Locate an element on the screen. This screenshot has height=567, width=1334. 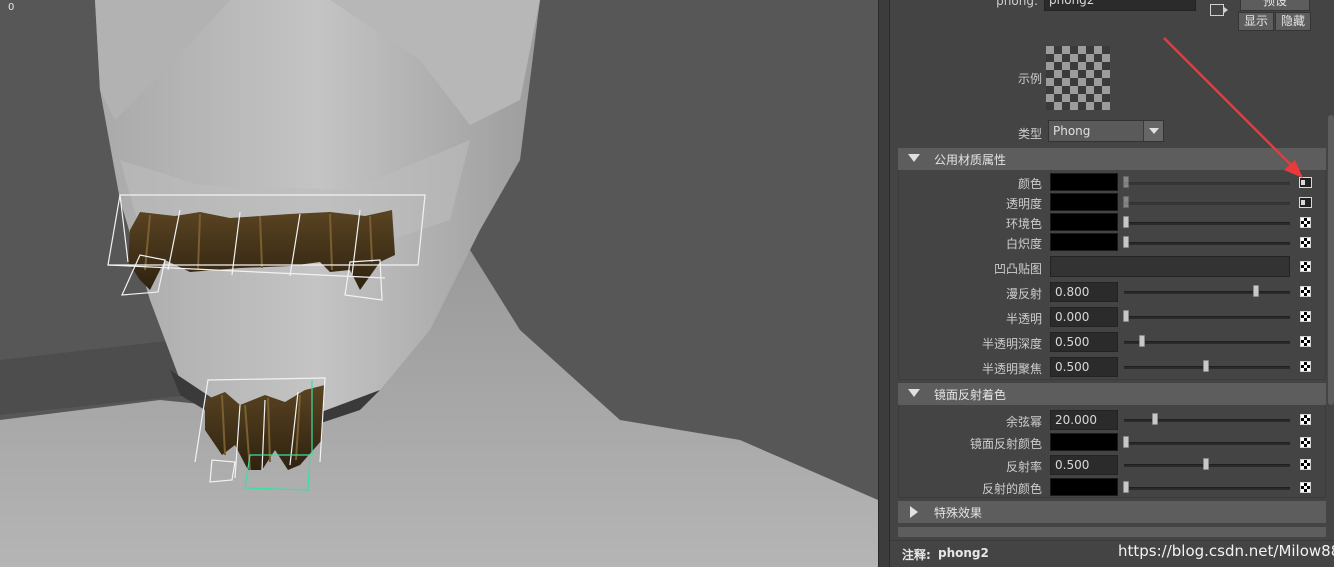
translucence-depth-label: 半透明深度 is located at coordinates (1011, 344).